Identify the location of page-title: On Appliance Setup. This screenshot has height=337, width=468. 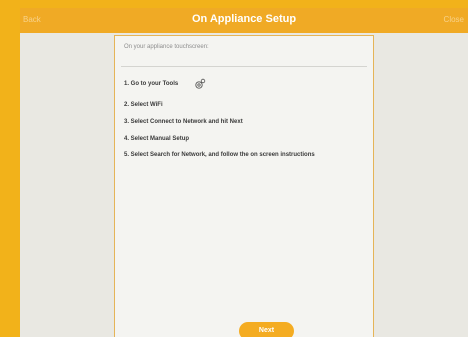
(244, 19).